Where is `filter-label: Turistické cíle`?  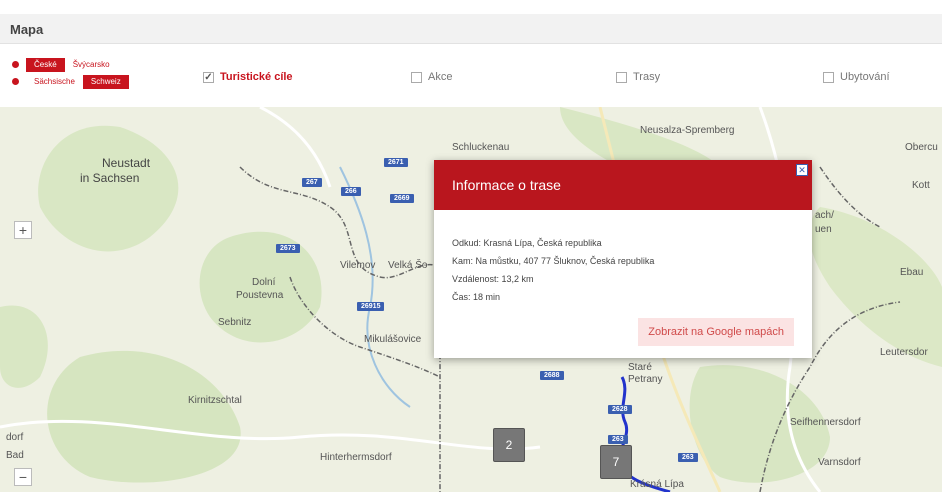 filter-label: Turistické cíle is located at coordinates (256, 77).